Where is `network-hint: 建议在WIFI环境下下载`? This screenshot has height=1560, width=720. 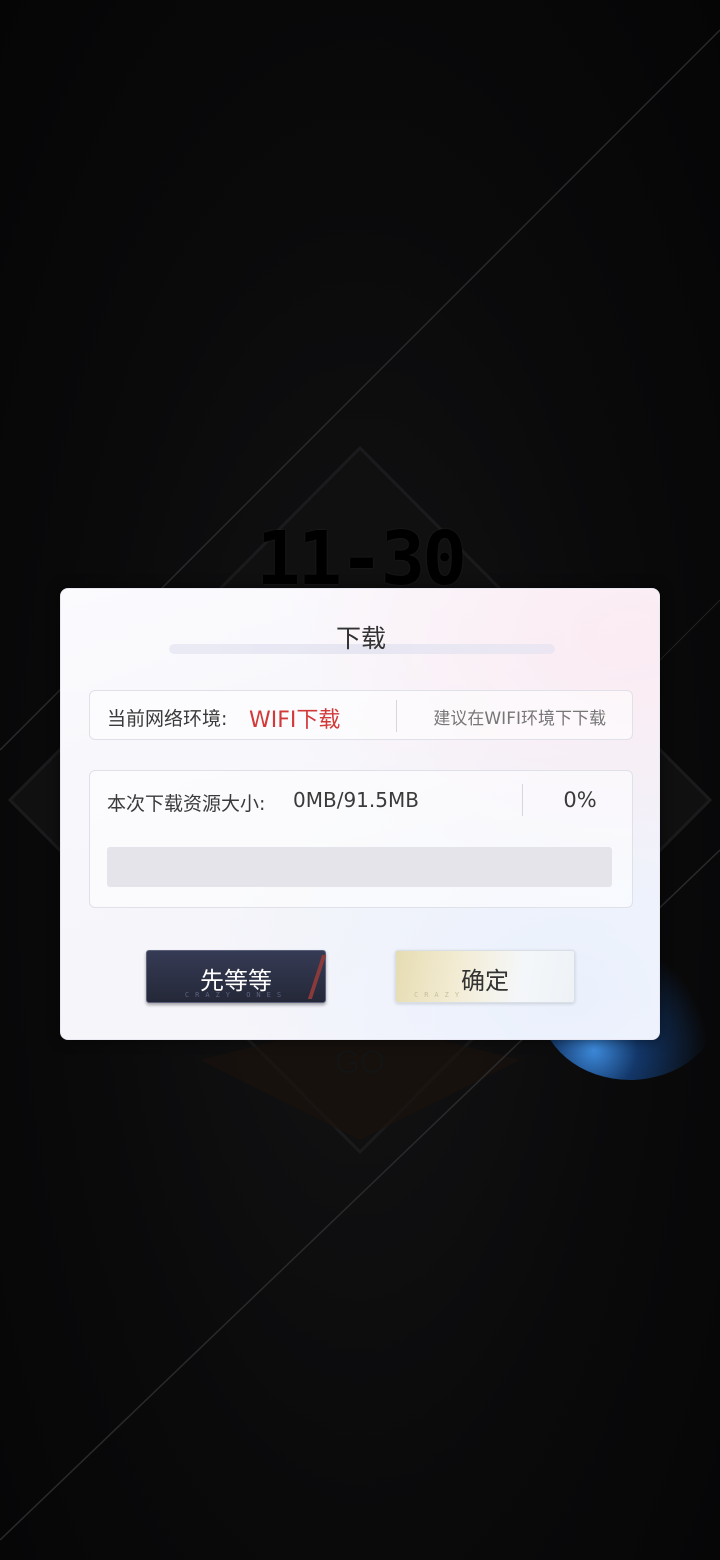
network-hint: 建议在WIFI环境下下载 is located at coordinates (519, 719).